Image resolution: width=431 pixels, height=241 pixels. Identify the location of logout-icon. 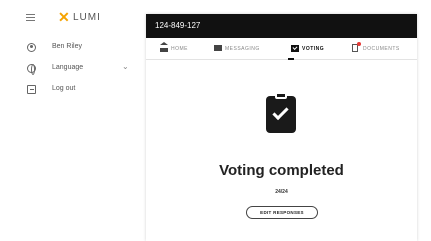
(31, 89).